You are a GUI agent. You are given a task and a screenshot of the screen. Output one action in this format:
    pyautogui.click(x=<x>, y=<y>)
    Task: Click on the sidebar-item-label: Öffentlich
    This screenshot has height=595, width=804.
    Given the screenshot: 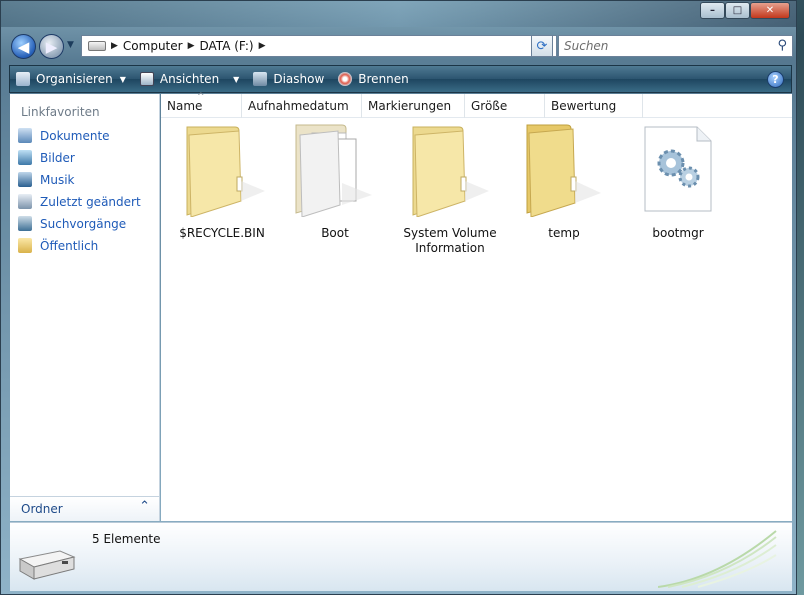 What is the action you would take?
    pyautogui.click(x=69, y=245)
    